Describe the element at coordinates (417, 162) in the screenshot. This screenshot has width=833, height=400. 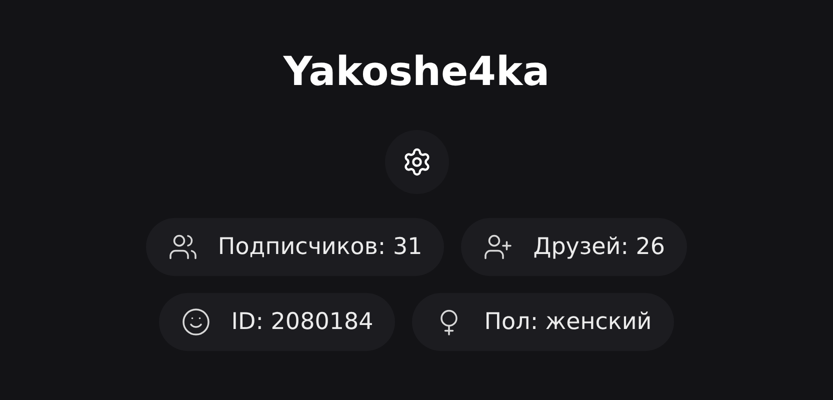
I see `settings-icon` at that location.